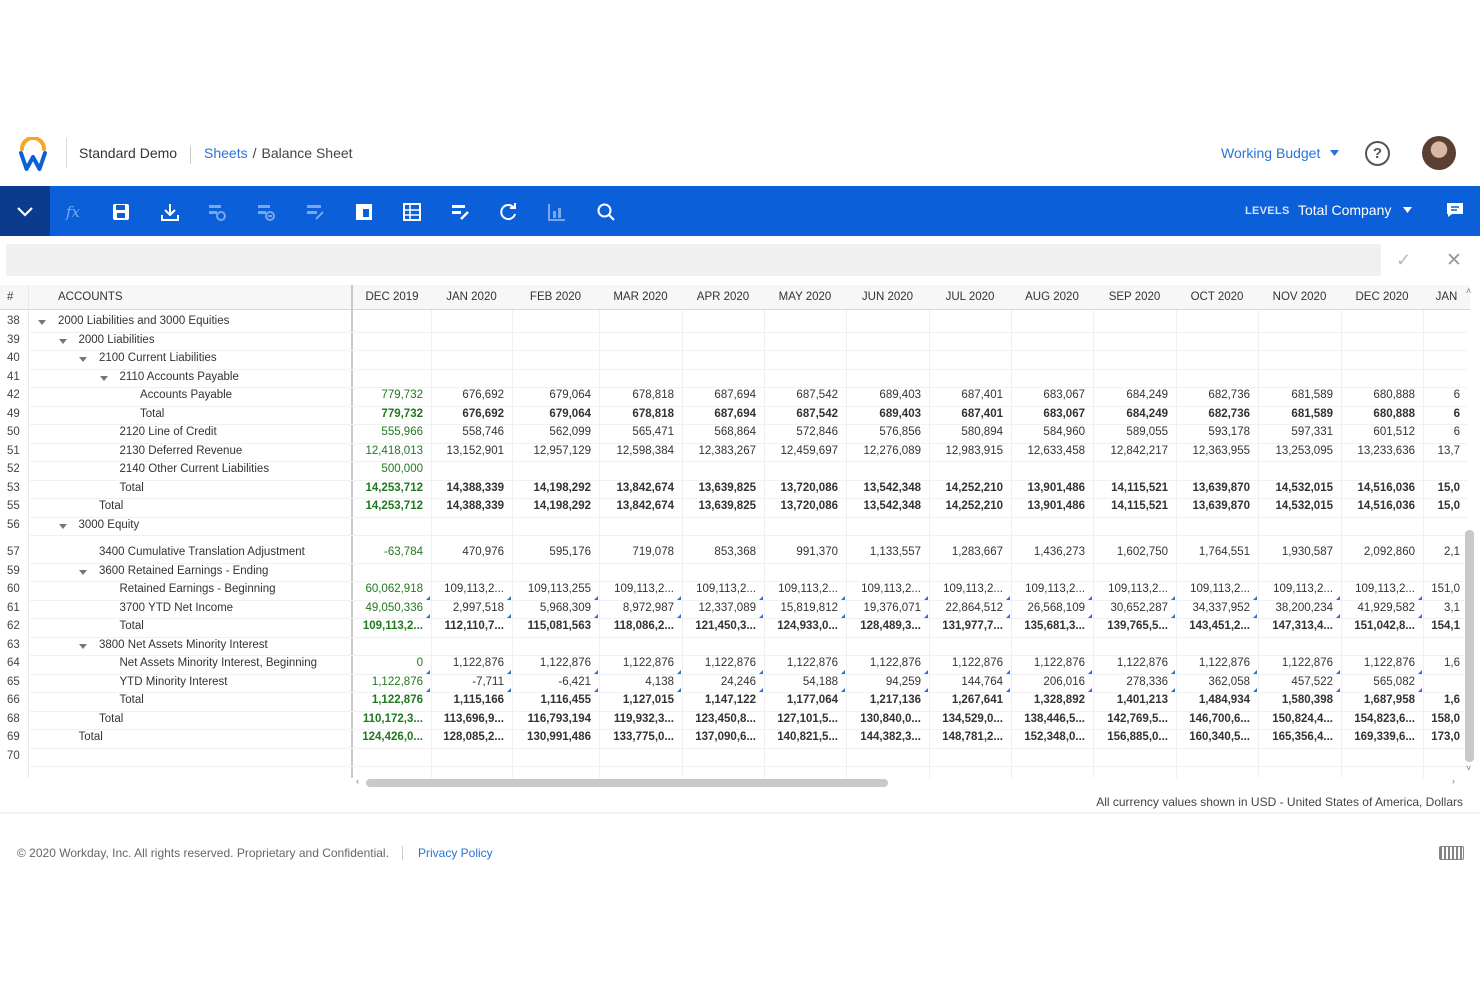 The height and width of the screenshot is (987, 1480). I want to click on value-cell: 3,1, so click(1446, 608).